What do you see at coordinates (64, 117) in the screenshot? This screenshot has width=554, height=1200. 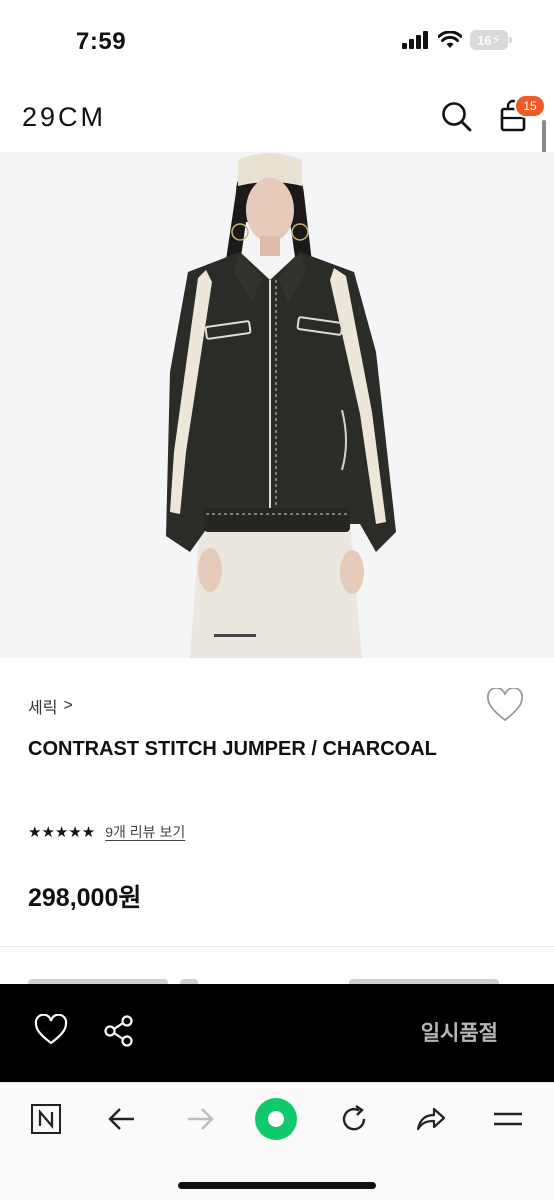 I see `logo: 29CM` at bounding box center [64, 117].